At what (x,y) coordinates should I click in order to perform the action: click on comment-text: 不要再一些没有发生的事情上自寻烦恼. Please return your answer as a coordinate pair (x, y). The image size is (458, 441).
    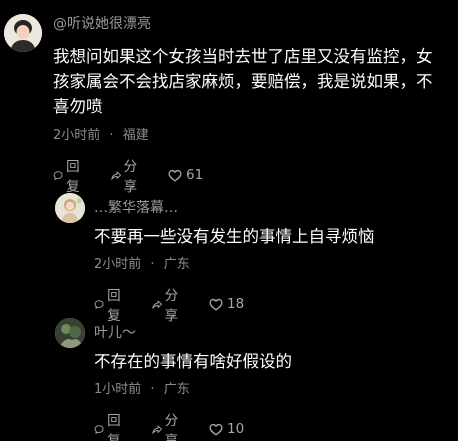
    Looking at the image, I should click on (234, 236).